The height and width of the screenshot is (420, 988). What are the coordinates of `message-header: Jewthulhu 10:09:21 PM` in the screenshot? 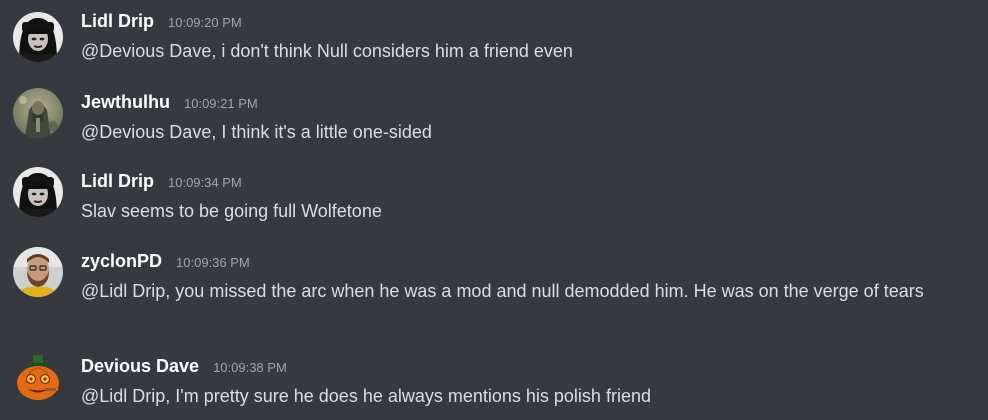 It's located at (169, 102).